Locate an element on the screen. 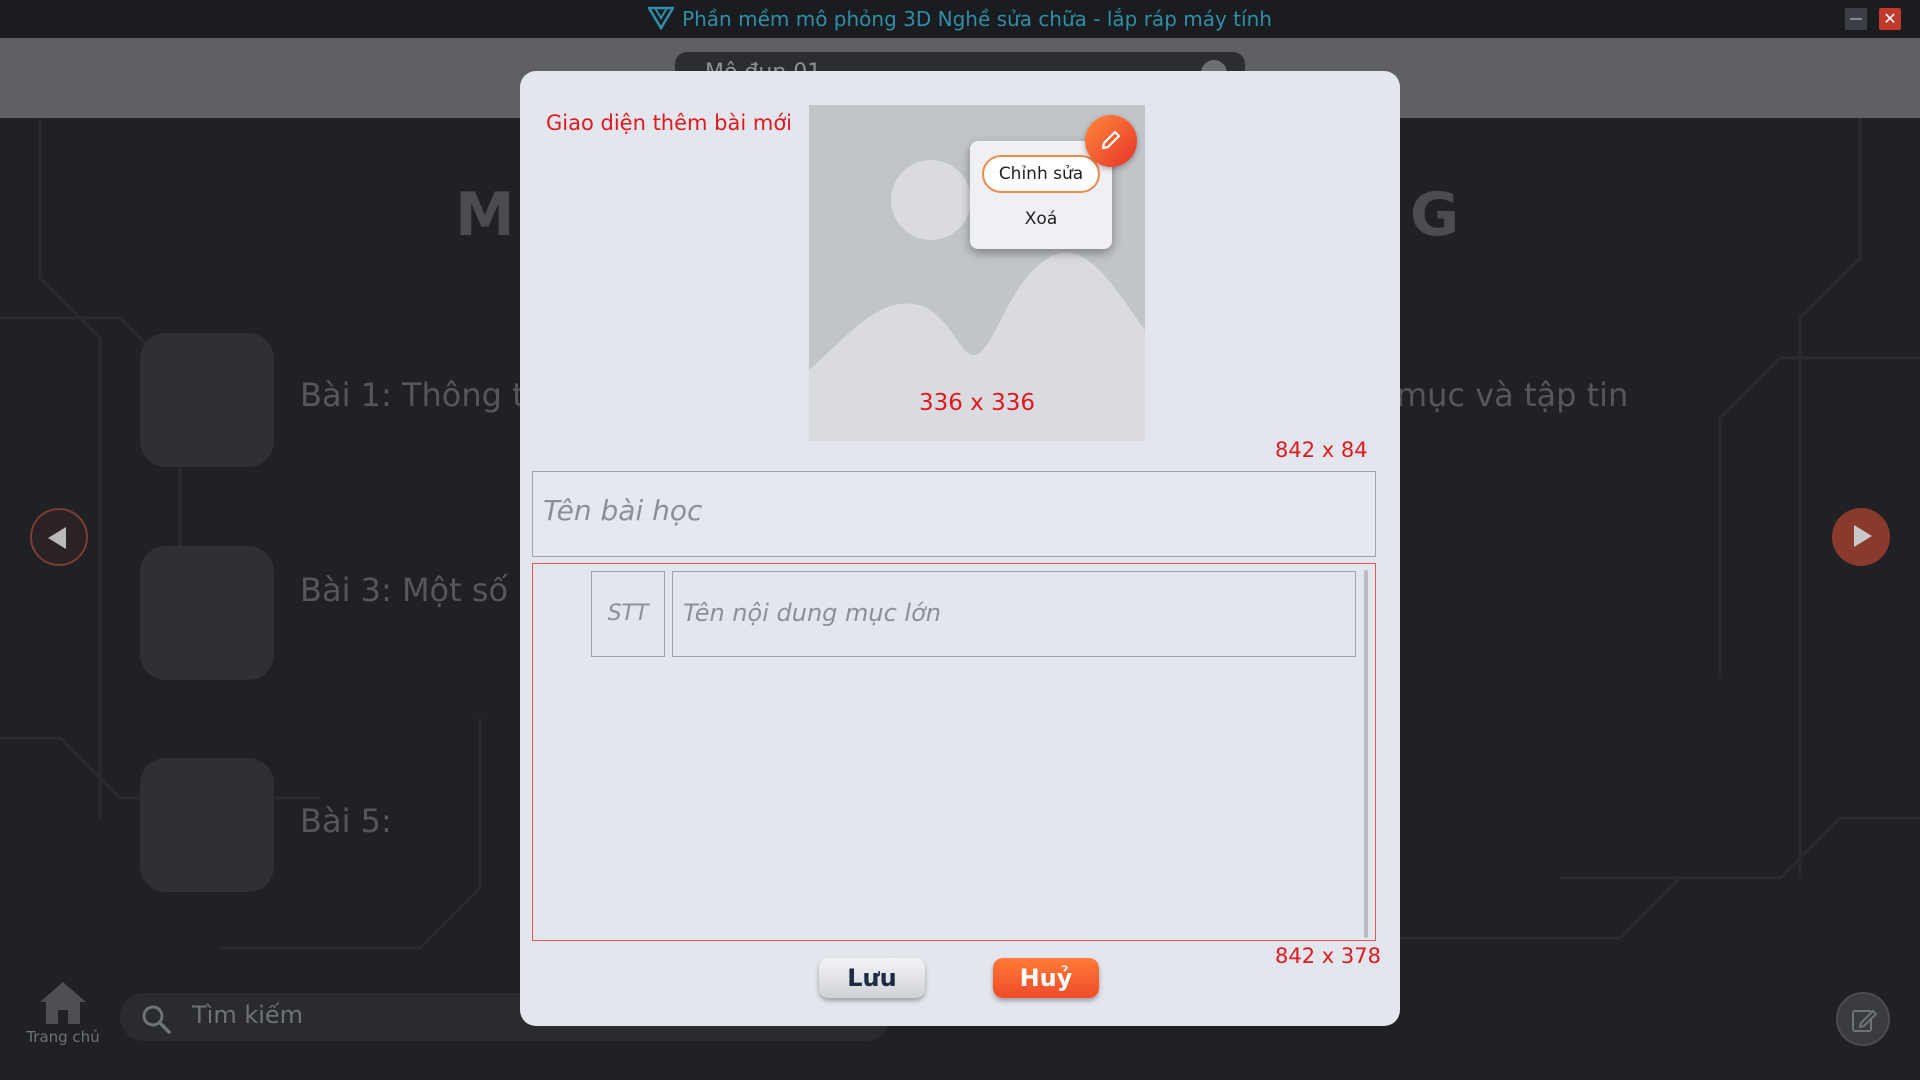 This screenshot has height=1080, width=1920. logo-icon is located at coordinates (661, 18).